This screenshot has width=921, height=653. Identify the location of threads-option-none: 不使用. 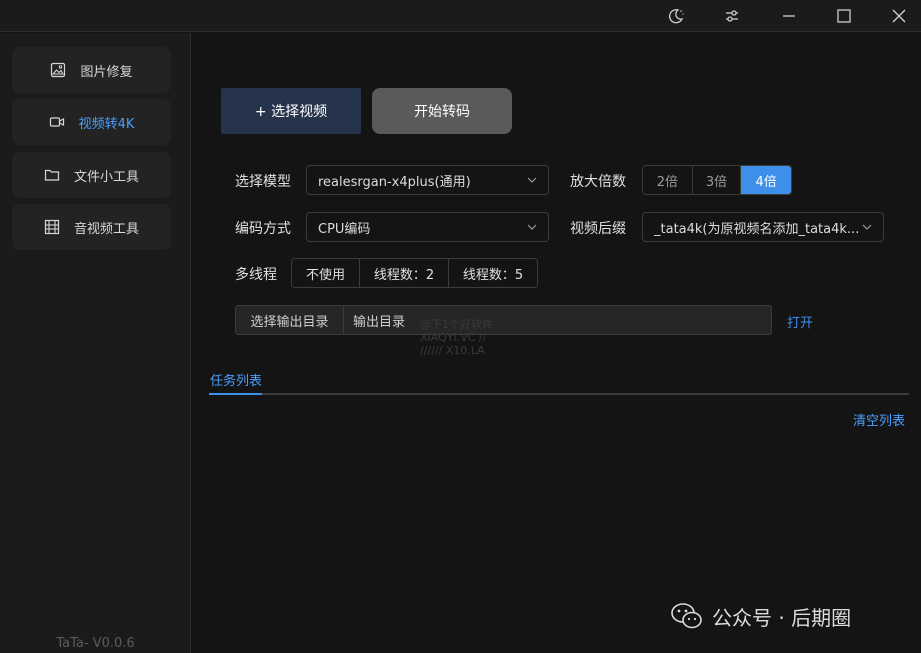
(326, 273).